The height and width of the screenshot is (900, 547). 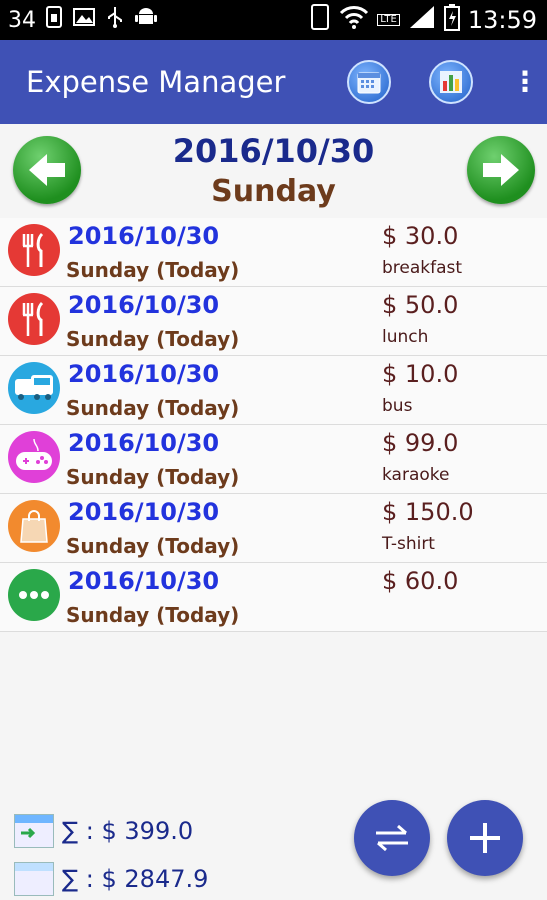 What do you see at coordinates (273, 390) in the screenshot?
I see `expense-row: 2016/10/30 Sunday (Today) $ 10.0 bus` at bounding box center [273, 390].